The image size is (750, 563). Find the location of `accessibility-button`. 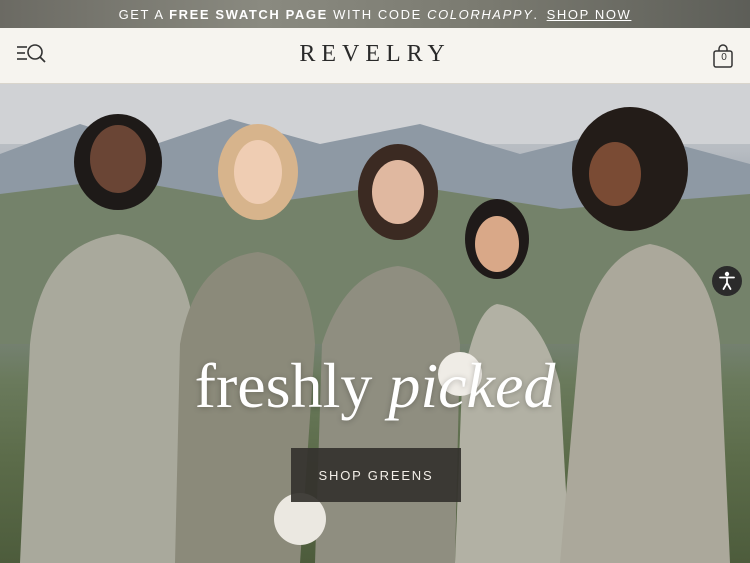

accessibility-button is located at coordinates (727, 281).